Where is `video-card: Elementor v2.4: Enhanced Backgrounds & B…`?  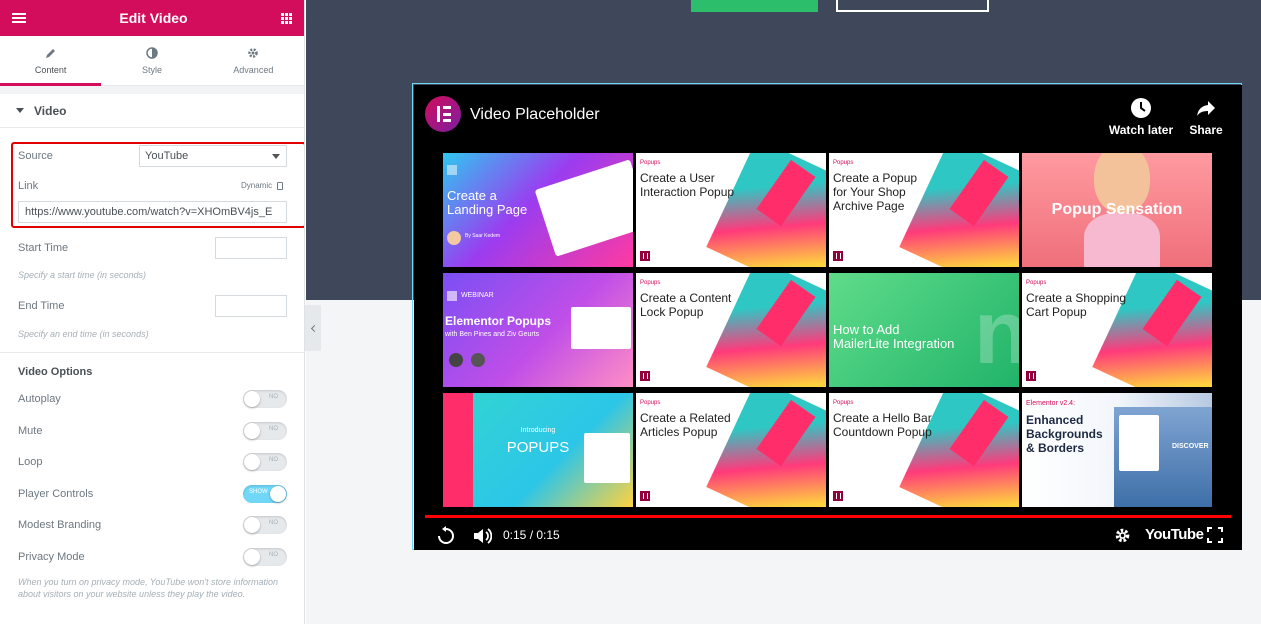 video-card: Elementor v2.4: Enhanced Backgrounds & B… is located at coordinates (1117, 450).